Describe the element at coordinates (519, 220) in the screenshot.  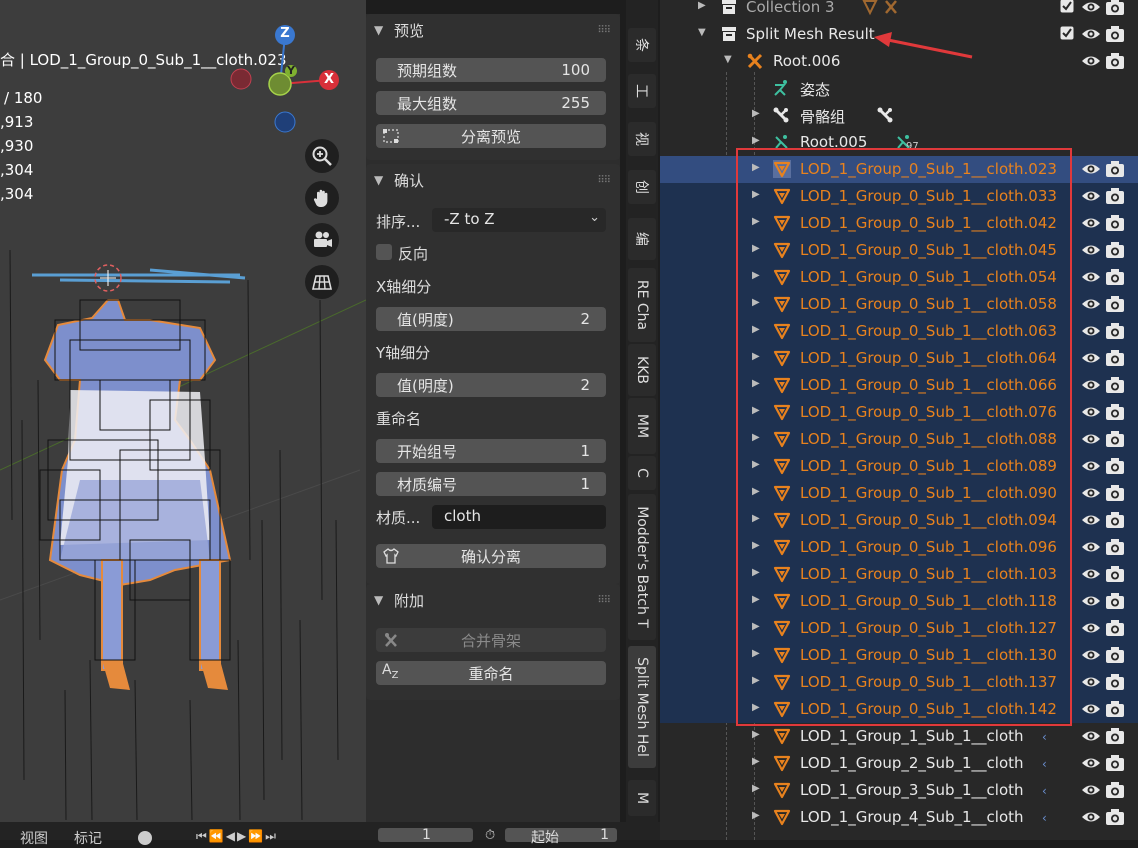
I see `sort-dropdown: -Z to Z ⌄` at that location.